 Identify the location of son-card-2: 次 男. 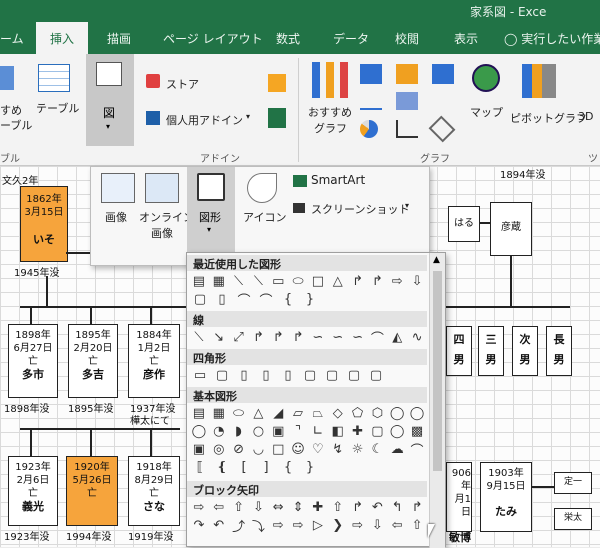
(525, 351).